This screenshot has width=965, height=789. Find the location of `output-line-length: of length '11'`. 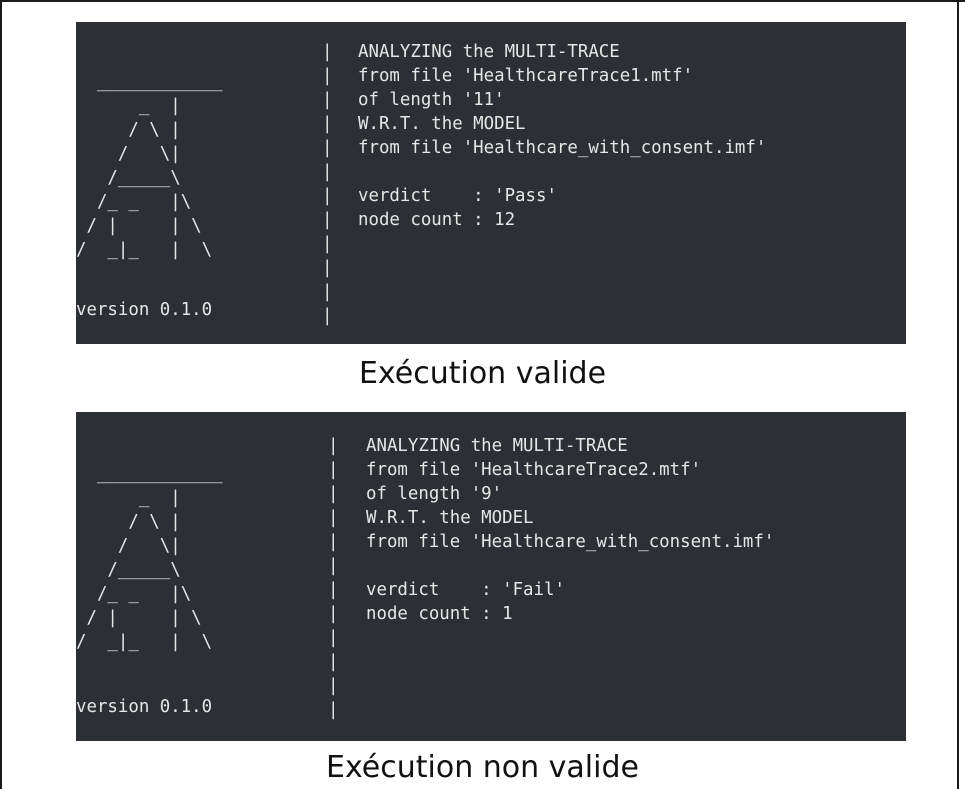

output-line-length: of length '11' is located at coordinates (431, 100).